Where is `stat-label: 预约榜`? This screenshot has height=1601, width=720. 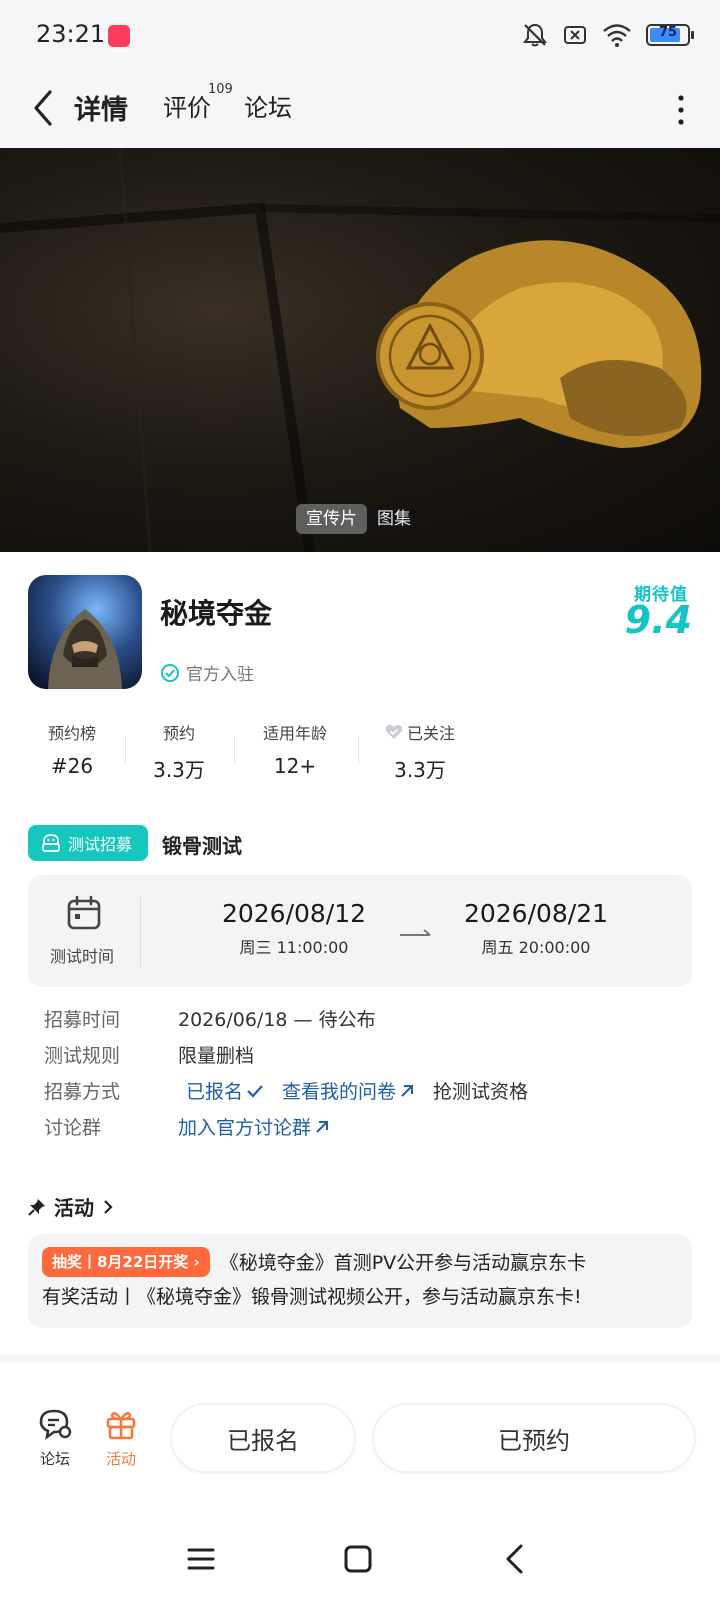
stat-label: 预约榜 is located at coordinates (71, 733).